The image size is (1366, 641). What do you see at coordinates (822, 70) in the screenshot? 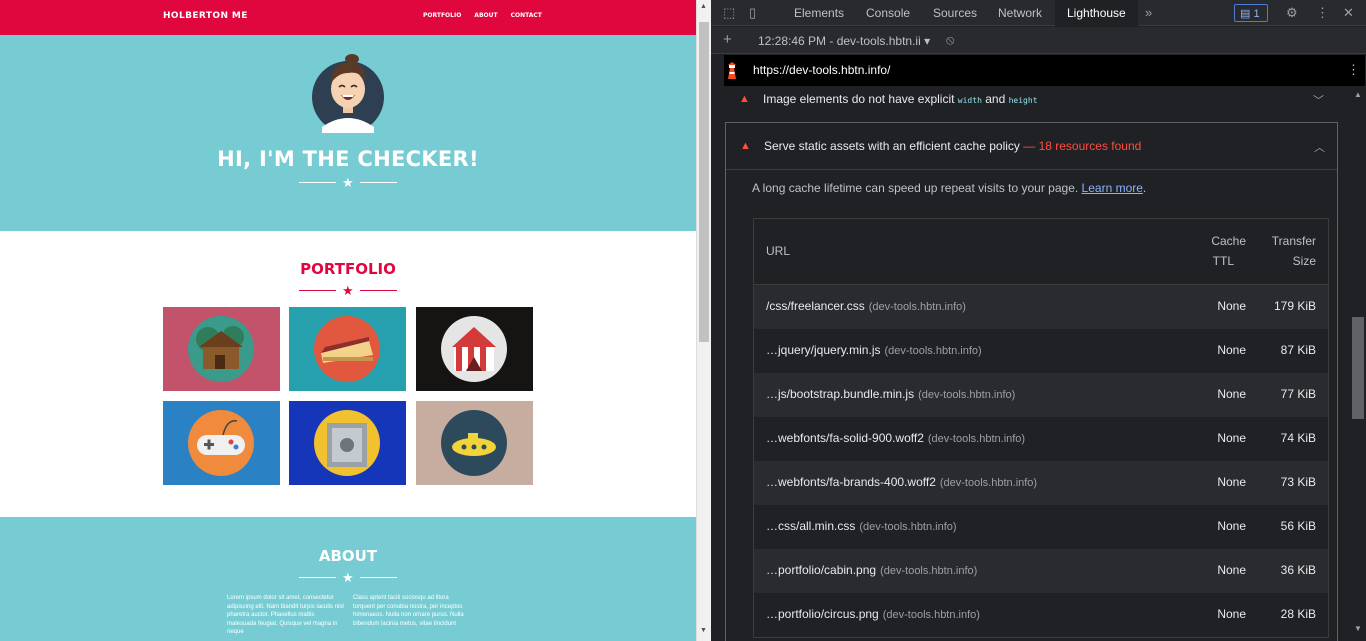
I see `report-url: https://dev-tools.hbtn.info/` at bounding box center [822, 70].